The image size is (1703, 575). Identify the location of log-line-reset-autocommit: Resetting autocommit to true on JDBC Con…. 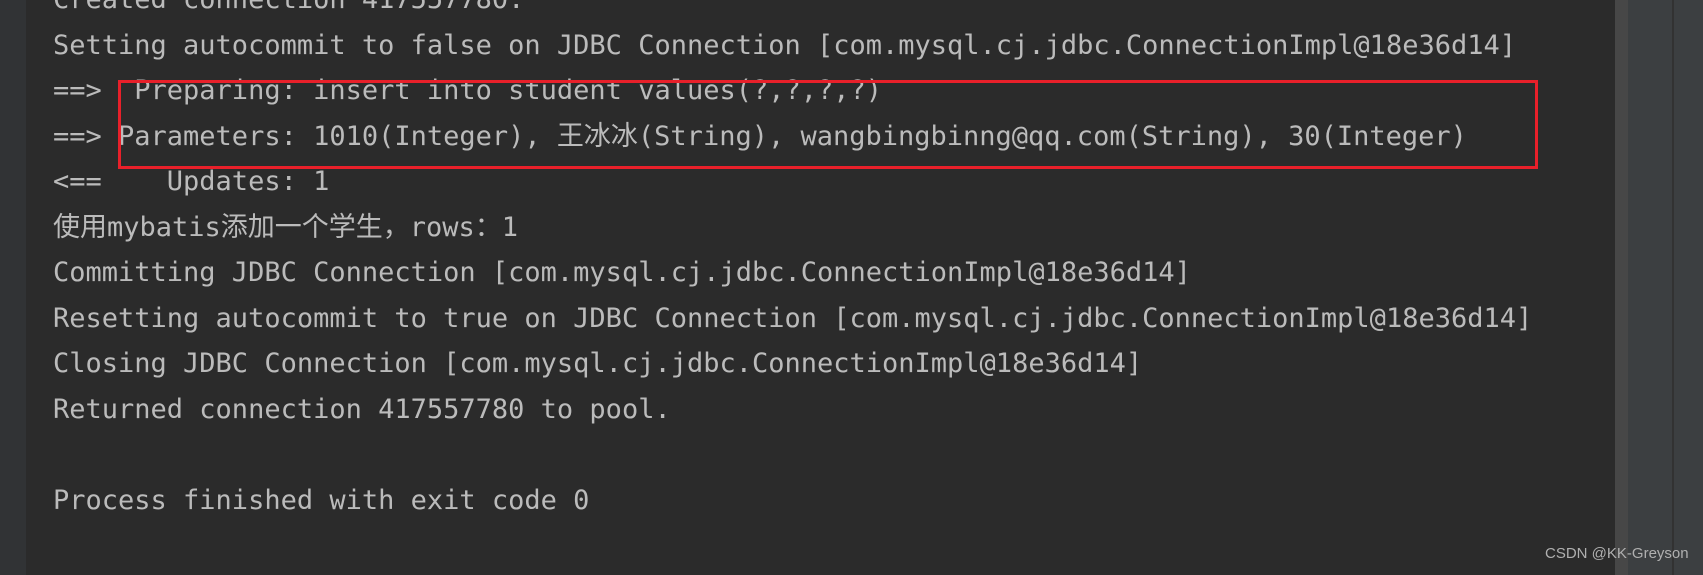
(793, 318).